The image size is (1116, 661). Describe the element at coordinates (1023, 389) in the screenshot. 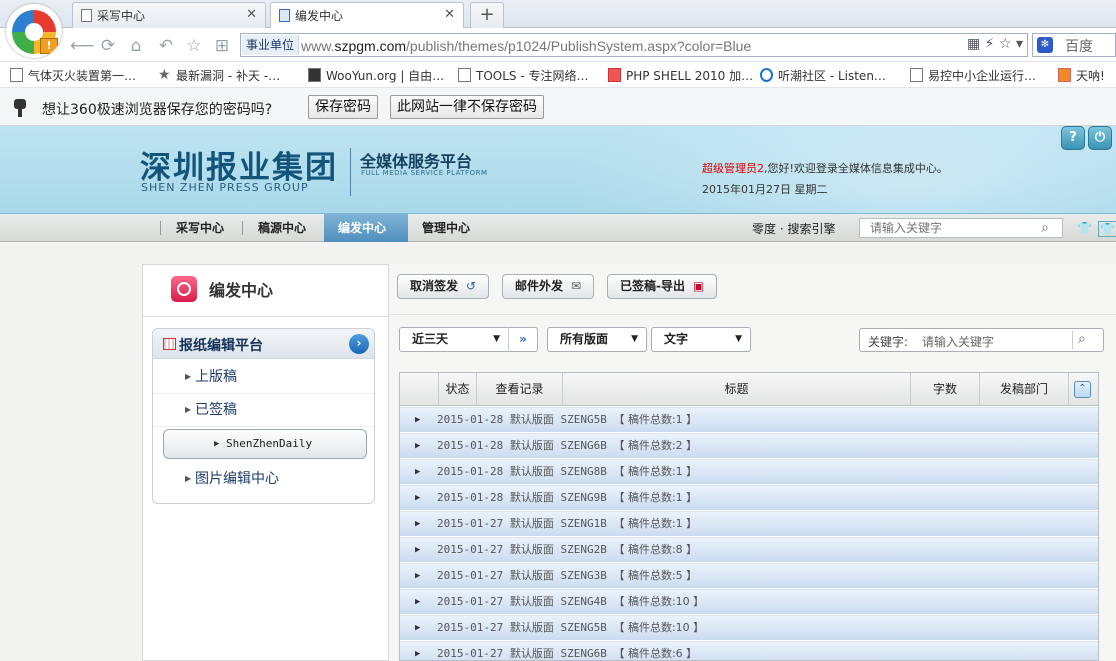

I see `column-department: 发稿部门` at that location.